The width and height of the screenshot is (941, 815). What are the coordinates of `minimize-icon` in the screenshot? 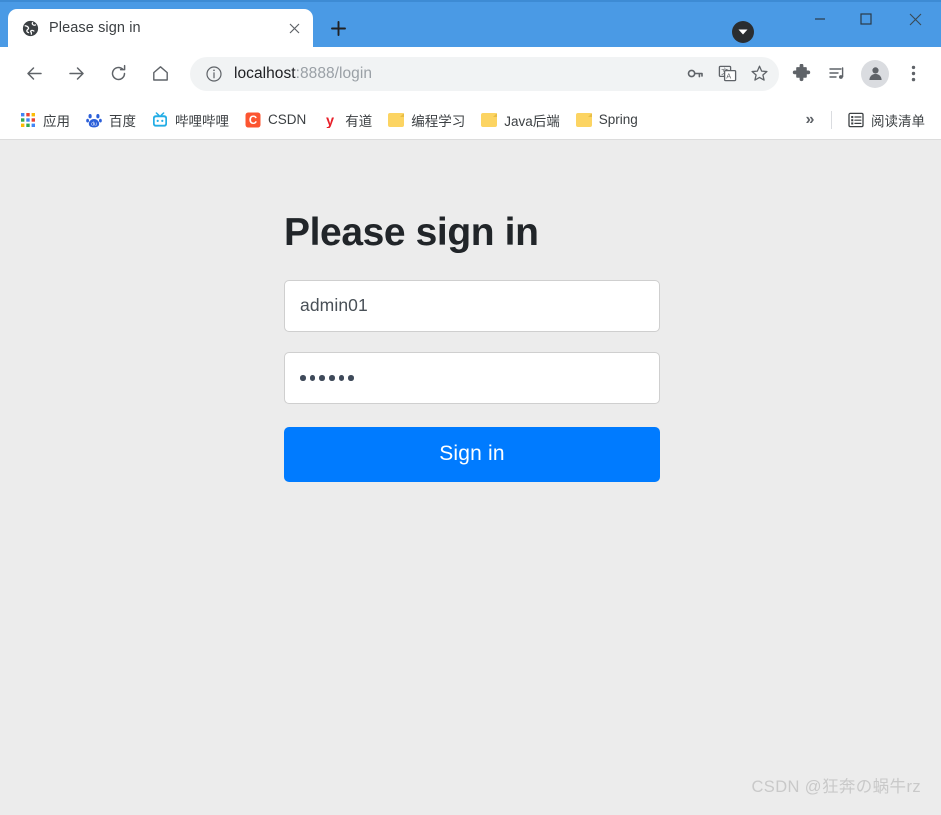 It's located at (820, 19).